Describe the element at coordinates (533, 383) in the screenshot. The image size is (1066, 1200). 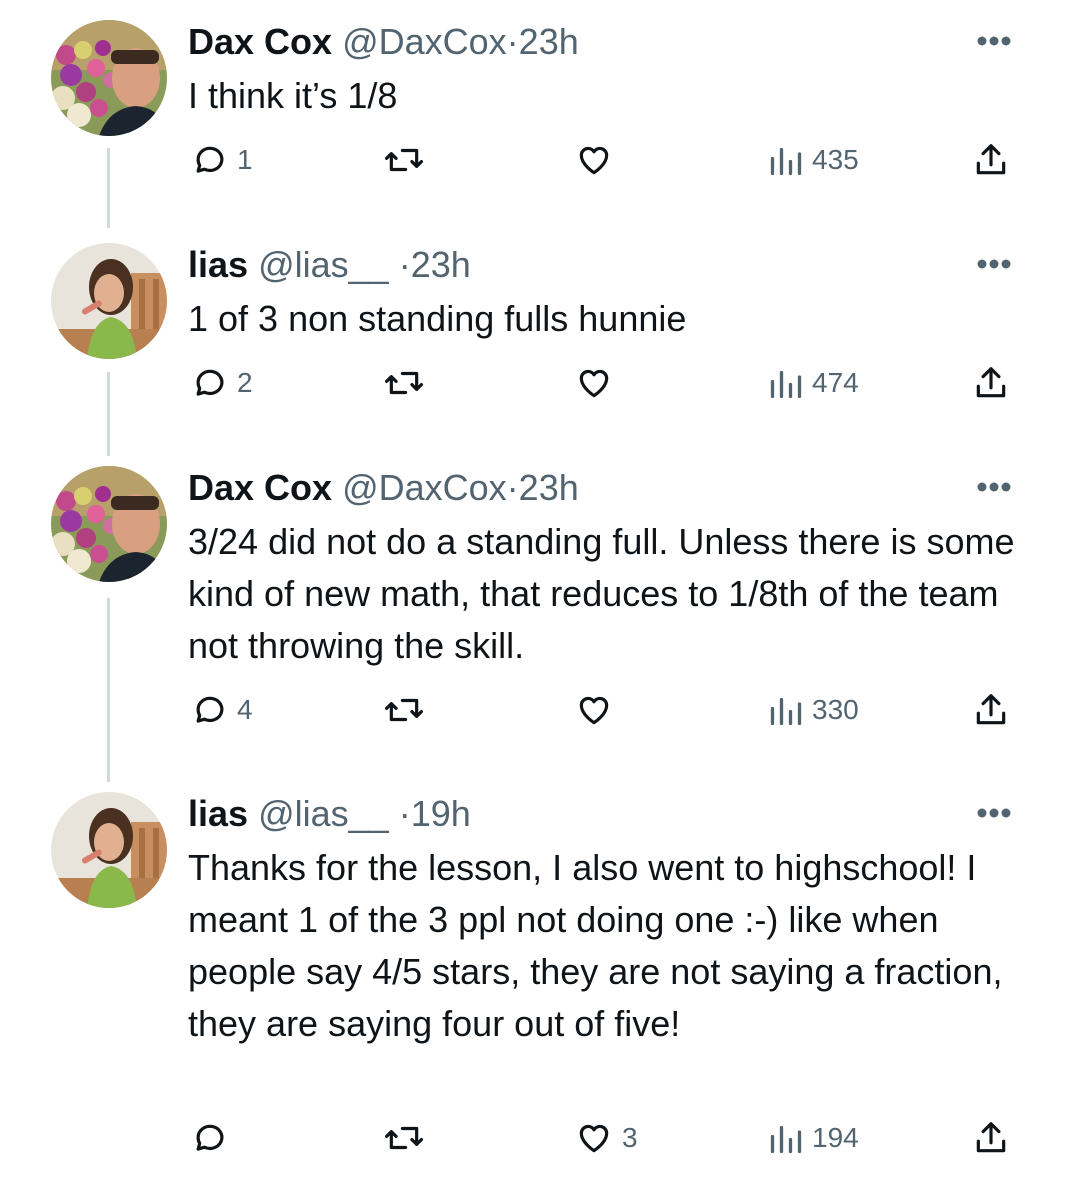
I see `action-bar: 2 474` at that location.